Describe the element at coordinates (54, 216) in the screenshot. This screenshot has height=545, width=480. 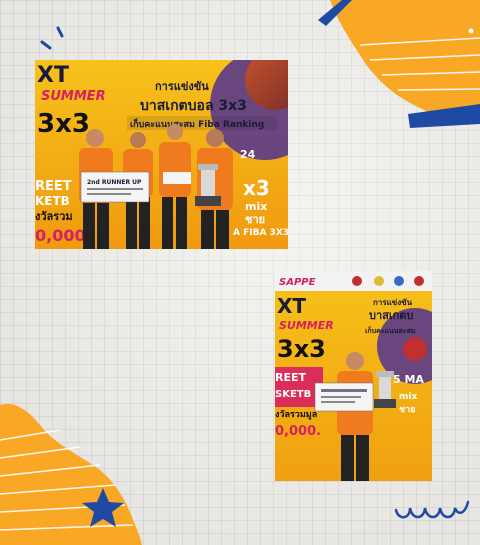
I see `banner-left-6: งวัลรวม` at that location.